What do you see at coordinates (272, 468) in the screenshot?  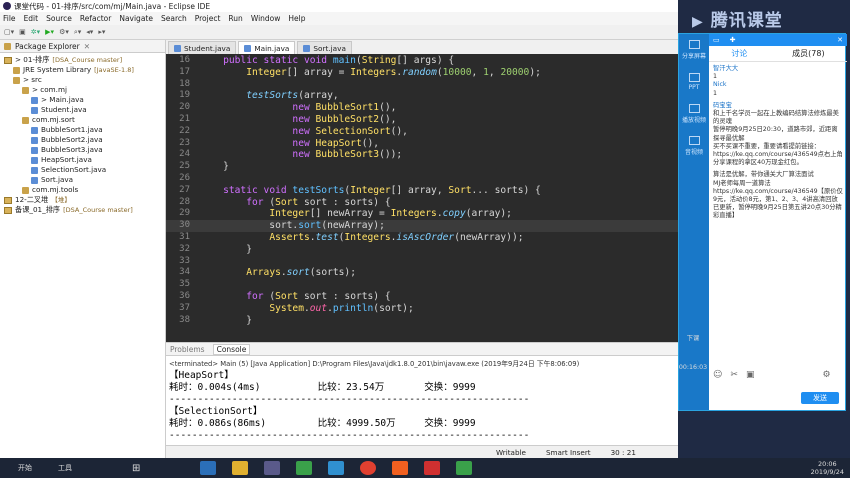 I see `eclipse-icon` at bounding box center [272, 468].